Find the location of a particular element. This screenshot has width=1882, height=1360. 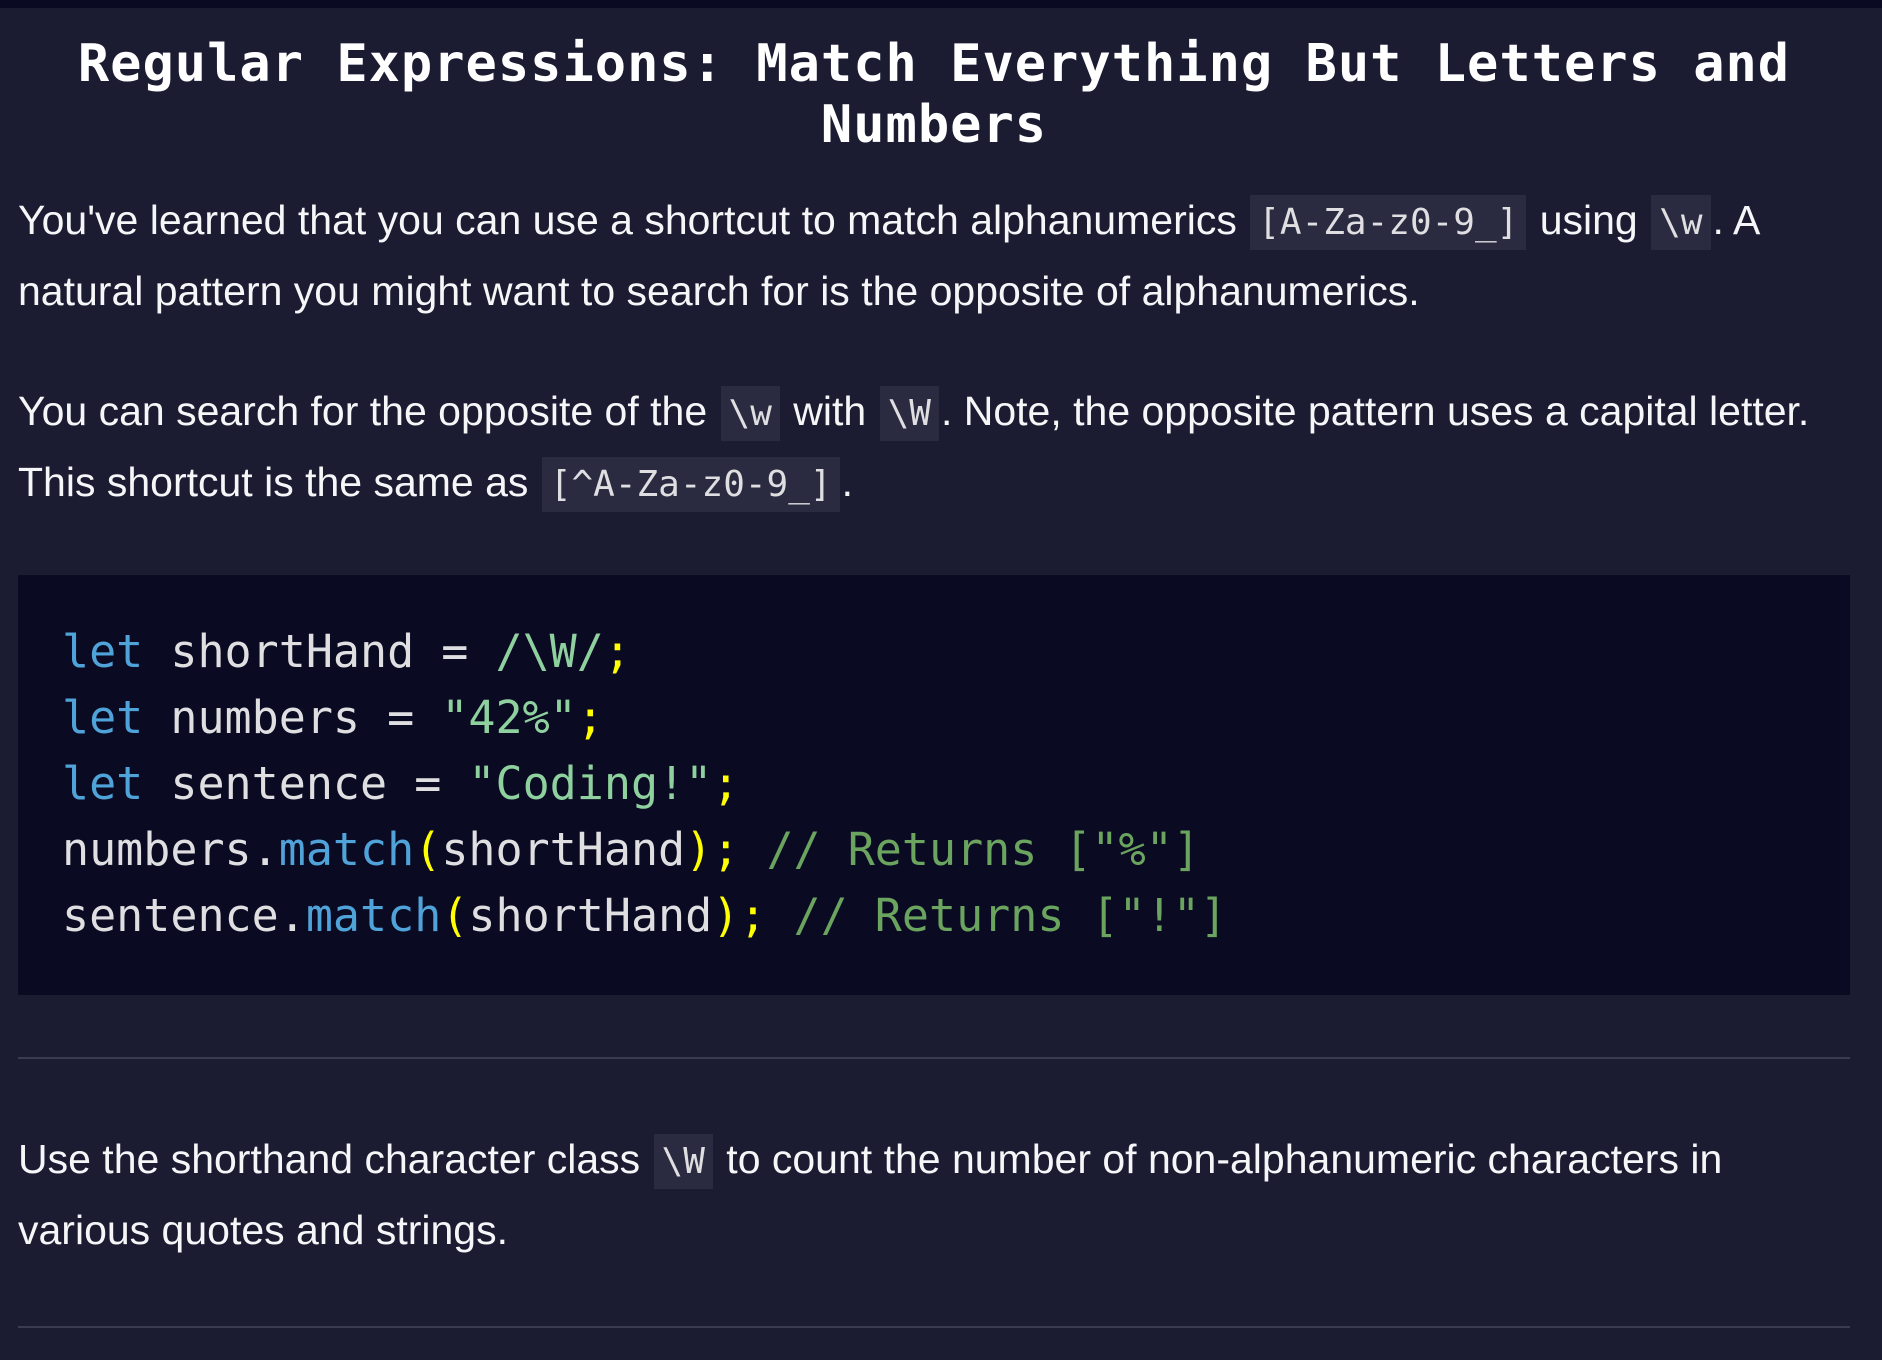

string-literal: "42%" is located at coordinates (509, 717).